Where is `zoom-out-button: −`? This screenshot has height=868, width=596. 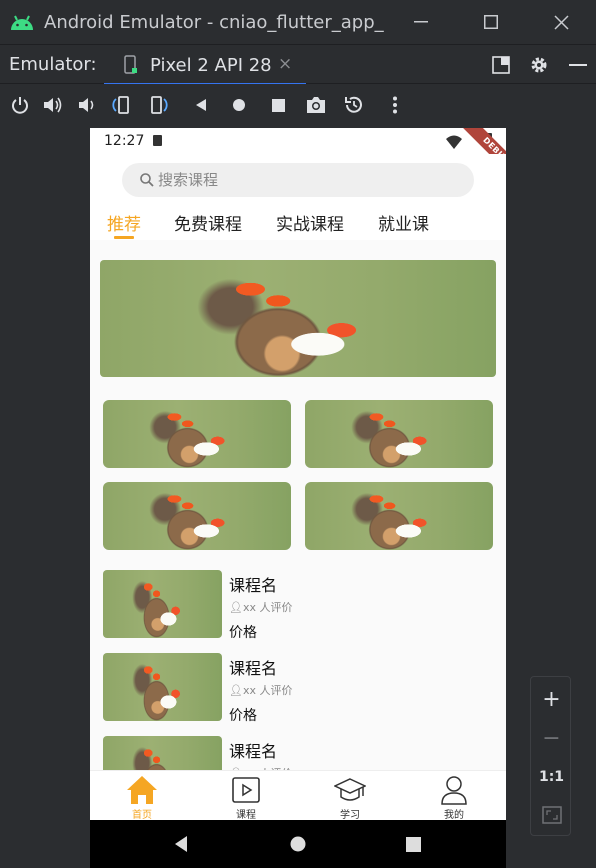 zoom-out-button: − is located at coordinates (551, 738).